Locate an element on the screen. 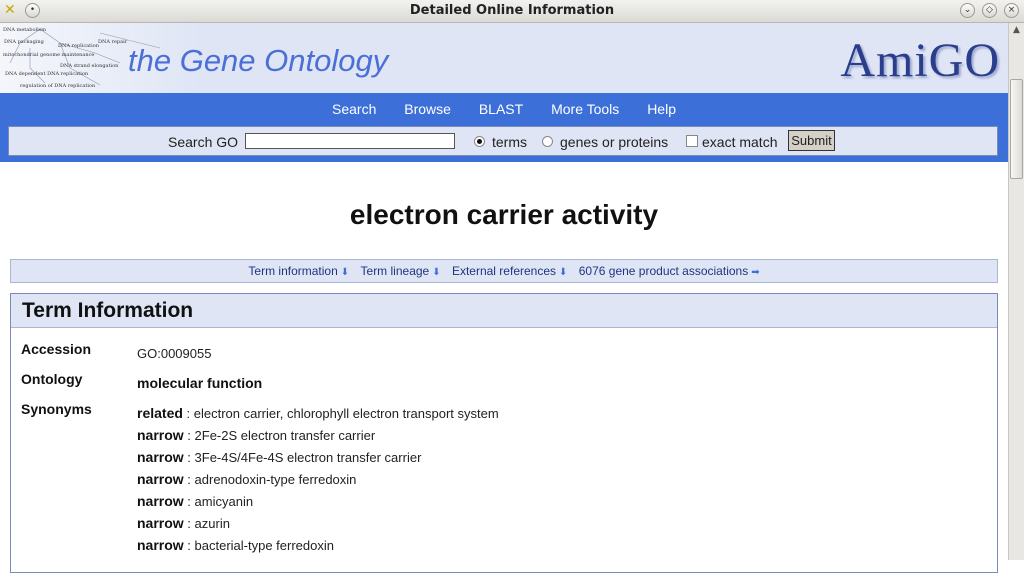 The width and height of the screenshot is (1024, 573). synonyms-label: Synonyms is located at coordinates (56, 409).